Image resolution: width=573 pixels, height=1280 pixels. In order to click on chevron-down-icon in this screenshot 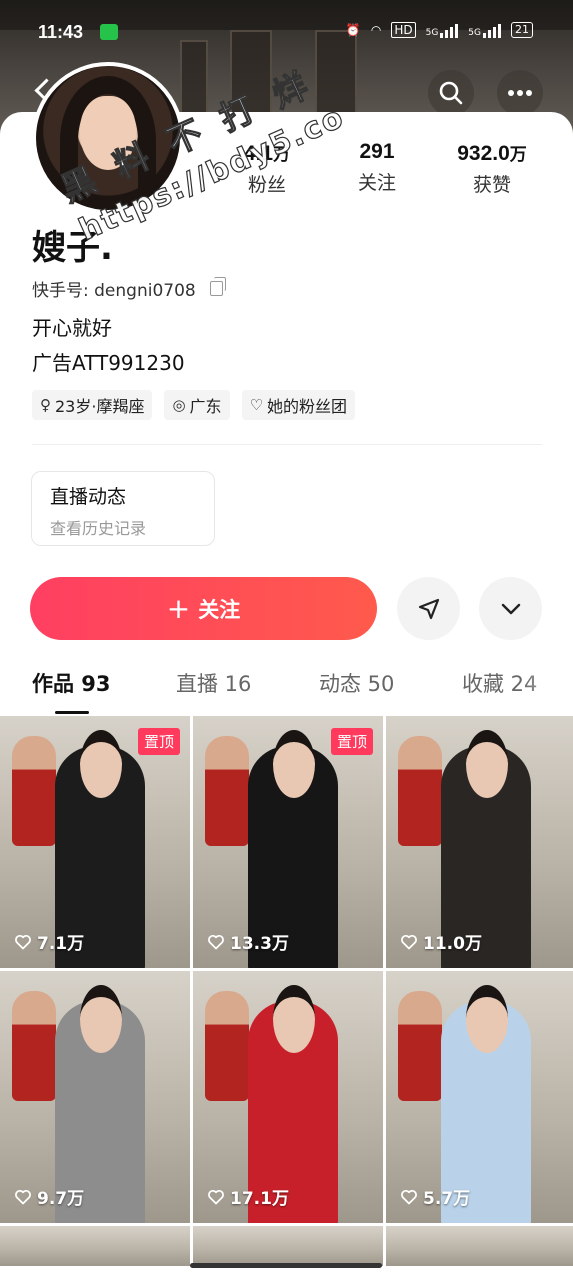, I will do `click(510, 608)`.